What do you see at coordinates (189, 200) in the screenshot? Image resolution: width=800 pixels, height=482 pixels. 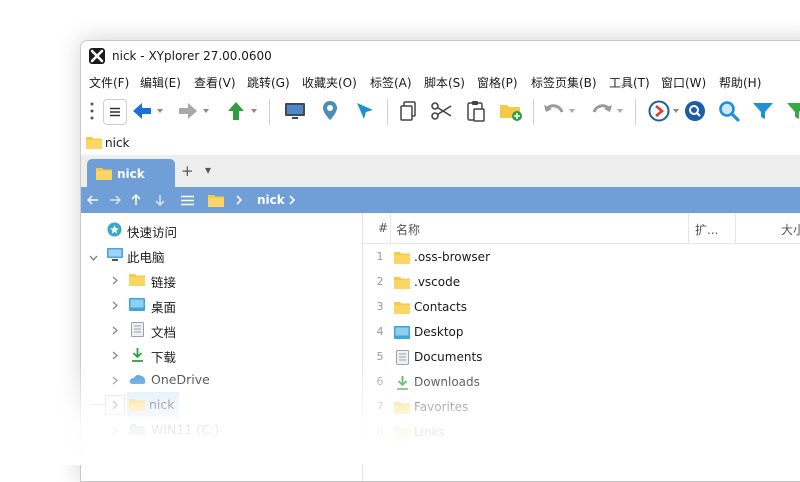 I see `bc-menu-icon` at bounding box center [189, 200].